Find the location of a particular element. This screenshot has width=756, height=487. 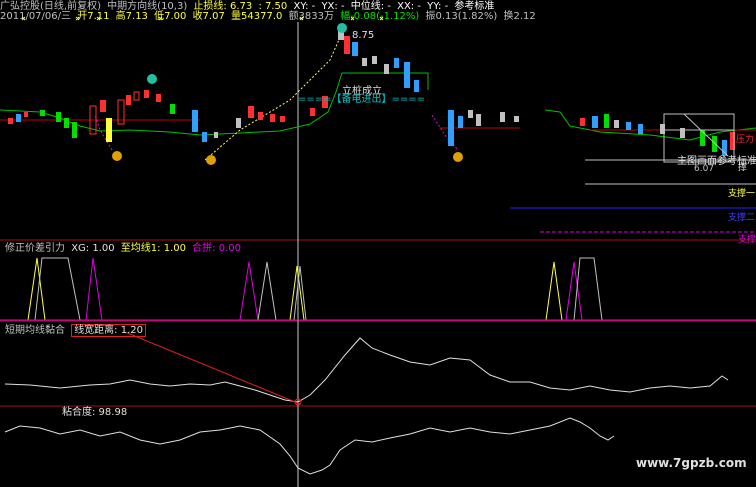

dotted-trend-mag is located at coordinates (445, 132).